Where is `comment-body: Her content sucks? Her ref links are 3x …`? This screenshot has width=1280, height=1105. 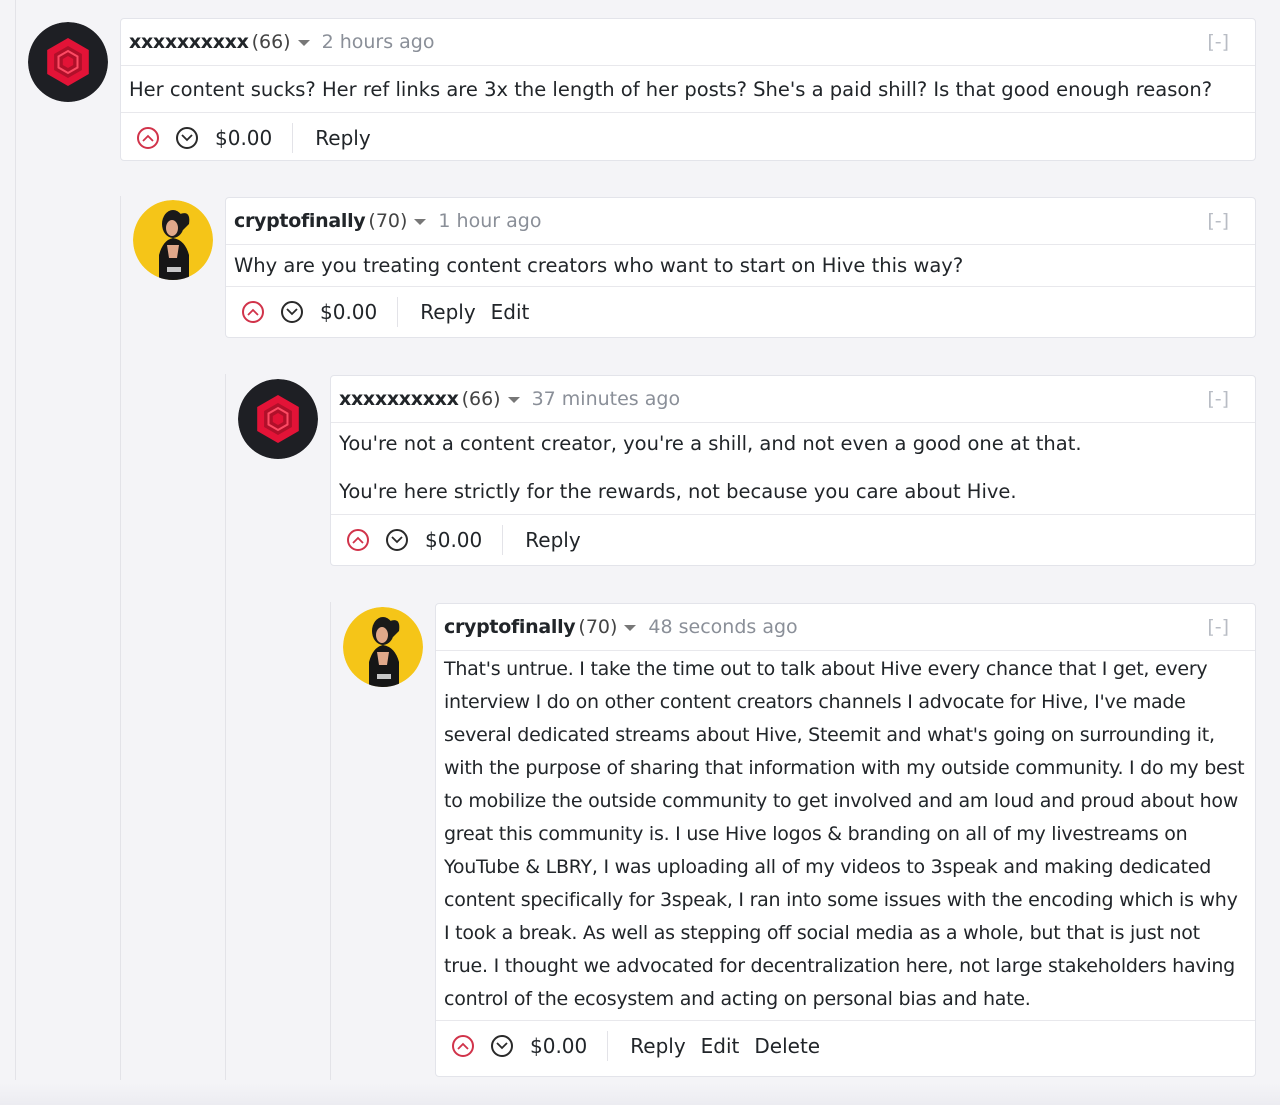 comment-body: Her content sucks? Her ref links are 3x … is located at coordinates (688, 89).